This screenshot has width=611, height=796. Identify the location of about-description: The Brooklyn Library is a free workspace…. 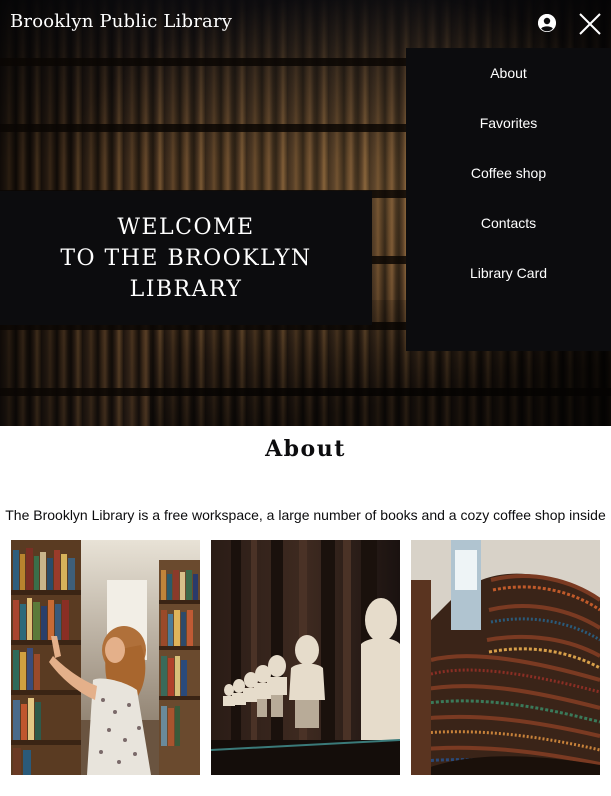
(305, 515).